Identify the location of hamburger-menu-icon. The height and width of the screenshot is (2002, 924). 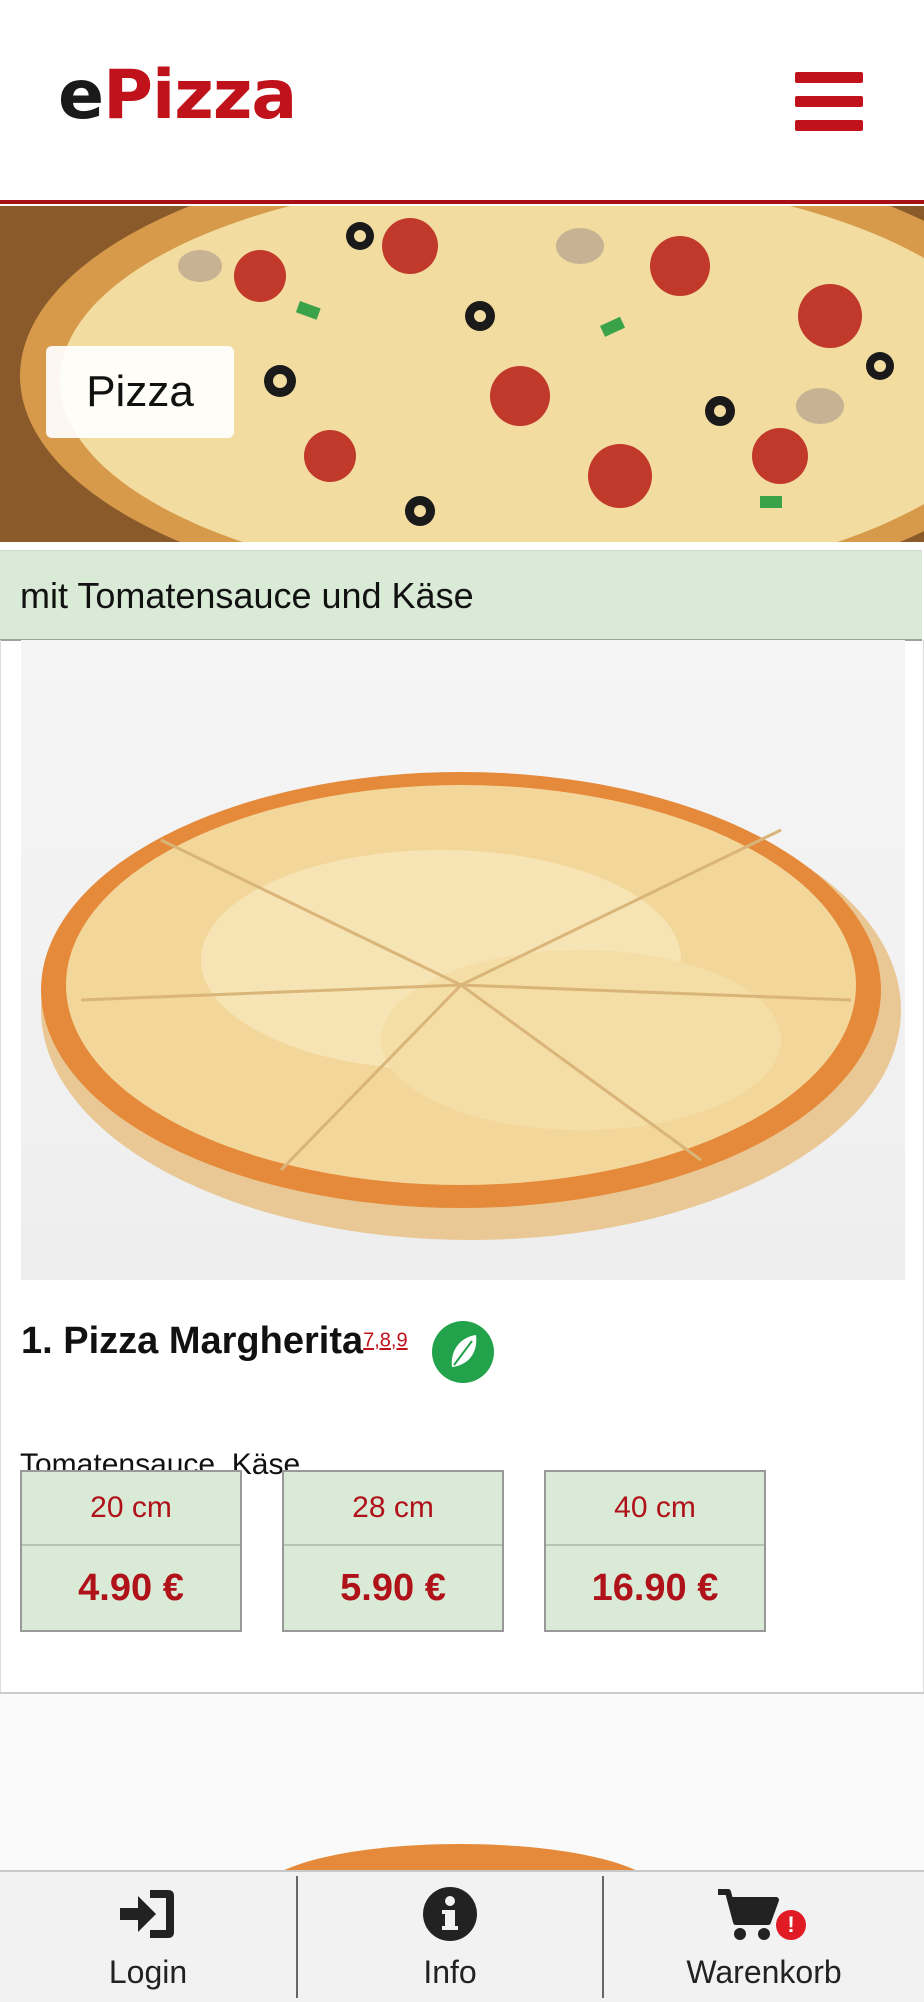
(829, 102).